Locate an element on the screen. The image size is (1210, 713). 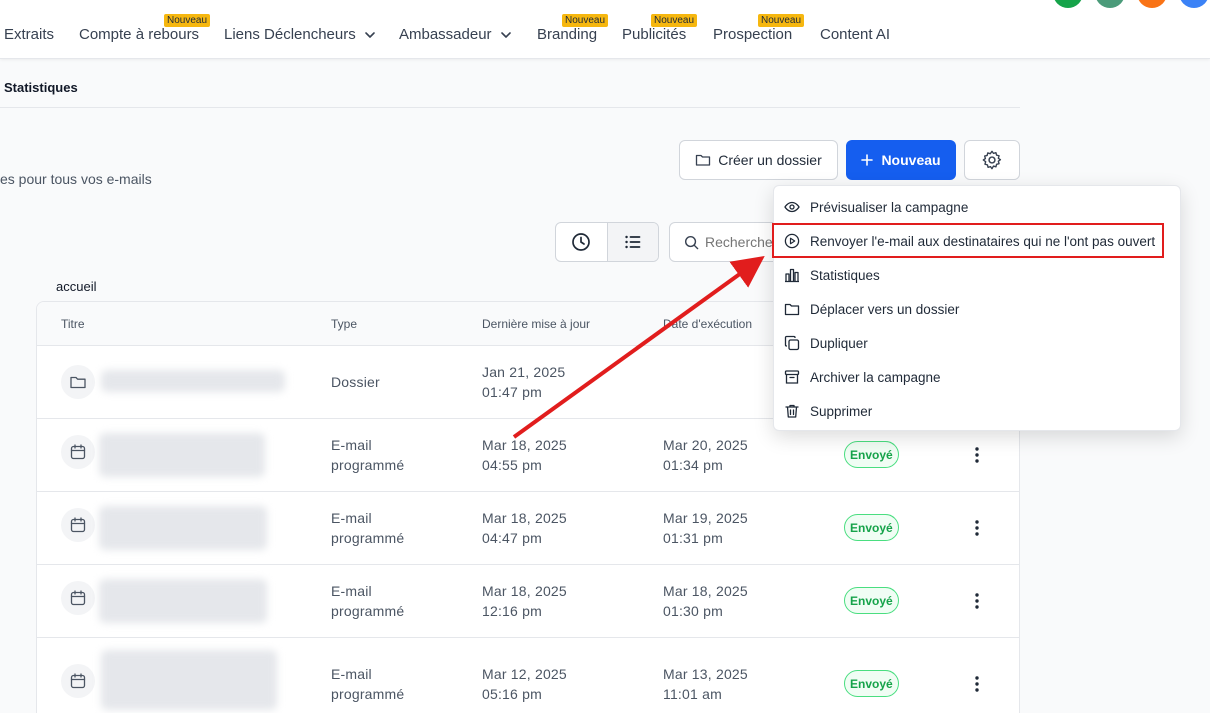
row-executed-time: 11:01 am is located at coordinates (692, 694).